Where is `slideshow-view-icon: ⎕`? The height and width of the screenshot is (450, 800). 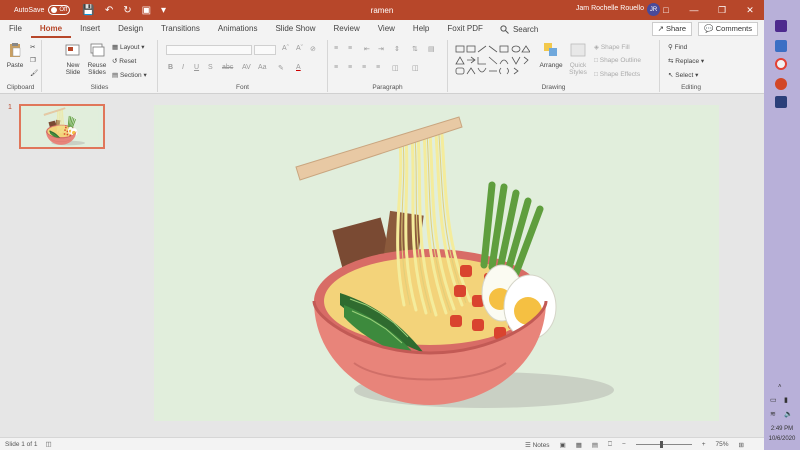
slideshow-view-icon: ⎕ is located at coordinates (610, 445).